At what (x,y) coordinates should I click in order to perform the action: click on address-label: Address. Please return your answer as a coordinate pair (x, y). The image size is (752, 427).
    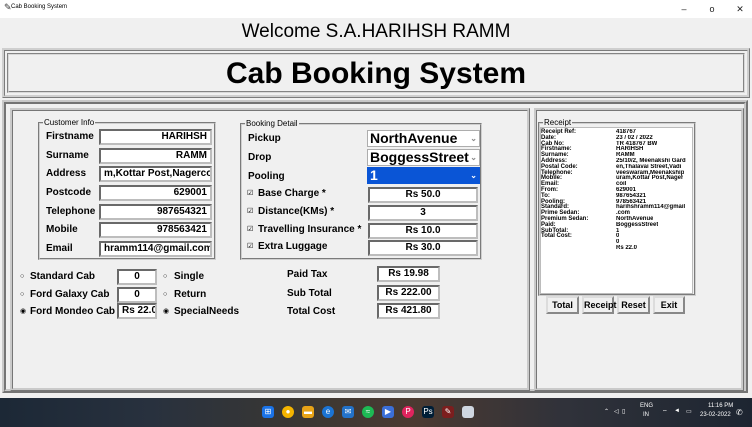
    Looking at the image, I should click on (66, 173).